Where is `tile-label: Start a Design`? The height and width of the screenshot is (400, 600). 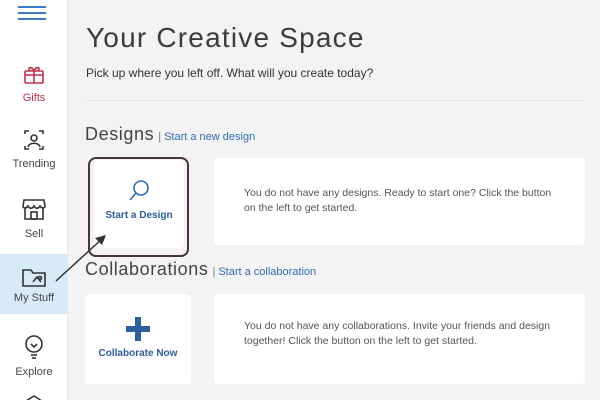 tile-label: Start a Design is located at coordinates (139, 215).